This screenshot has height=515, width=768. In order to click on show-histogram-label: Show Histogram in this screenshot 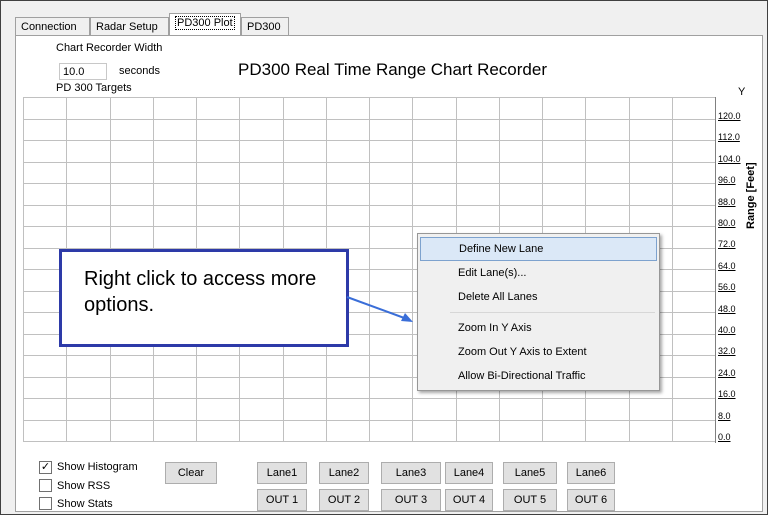, I will do `click(97, 467)`.